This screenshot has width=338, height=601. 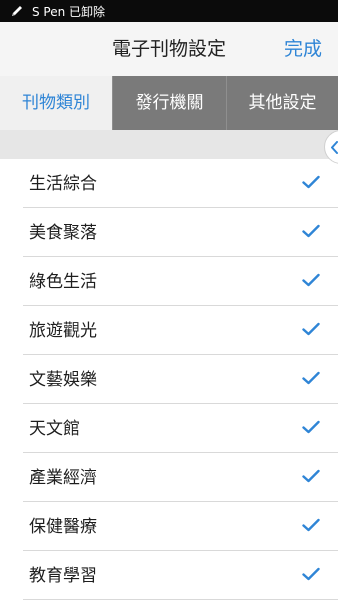 What do you see at coordinates (63, 282) in the screenshot?
I see `category-label: 綠色生活` at bounding box center [63, 282].